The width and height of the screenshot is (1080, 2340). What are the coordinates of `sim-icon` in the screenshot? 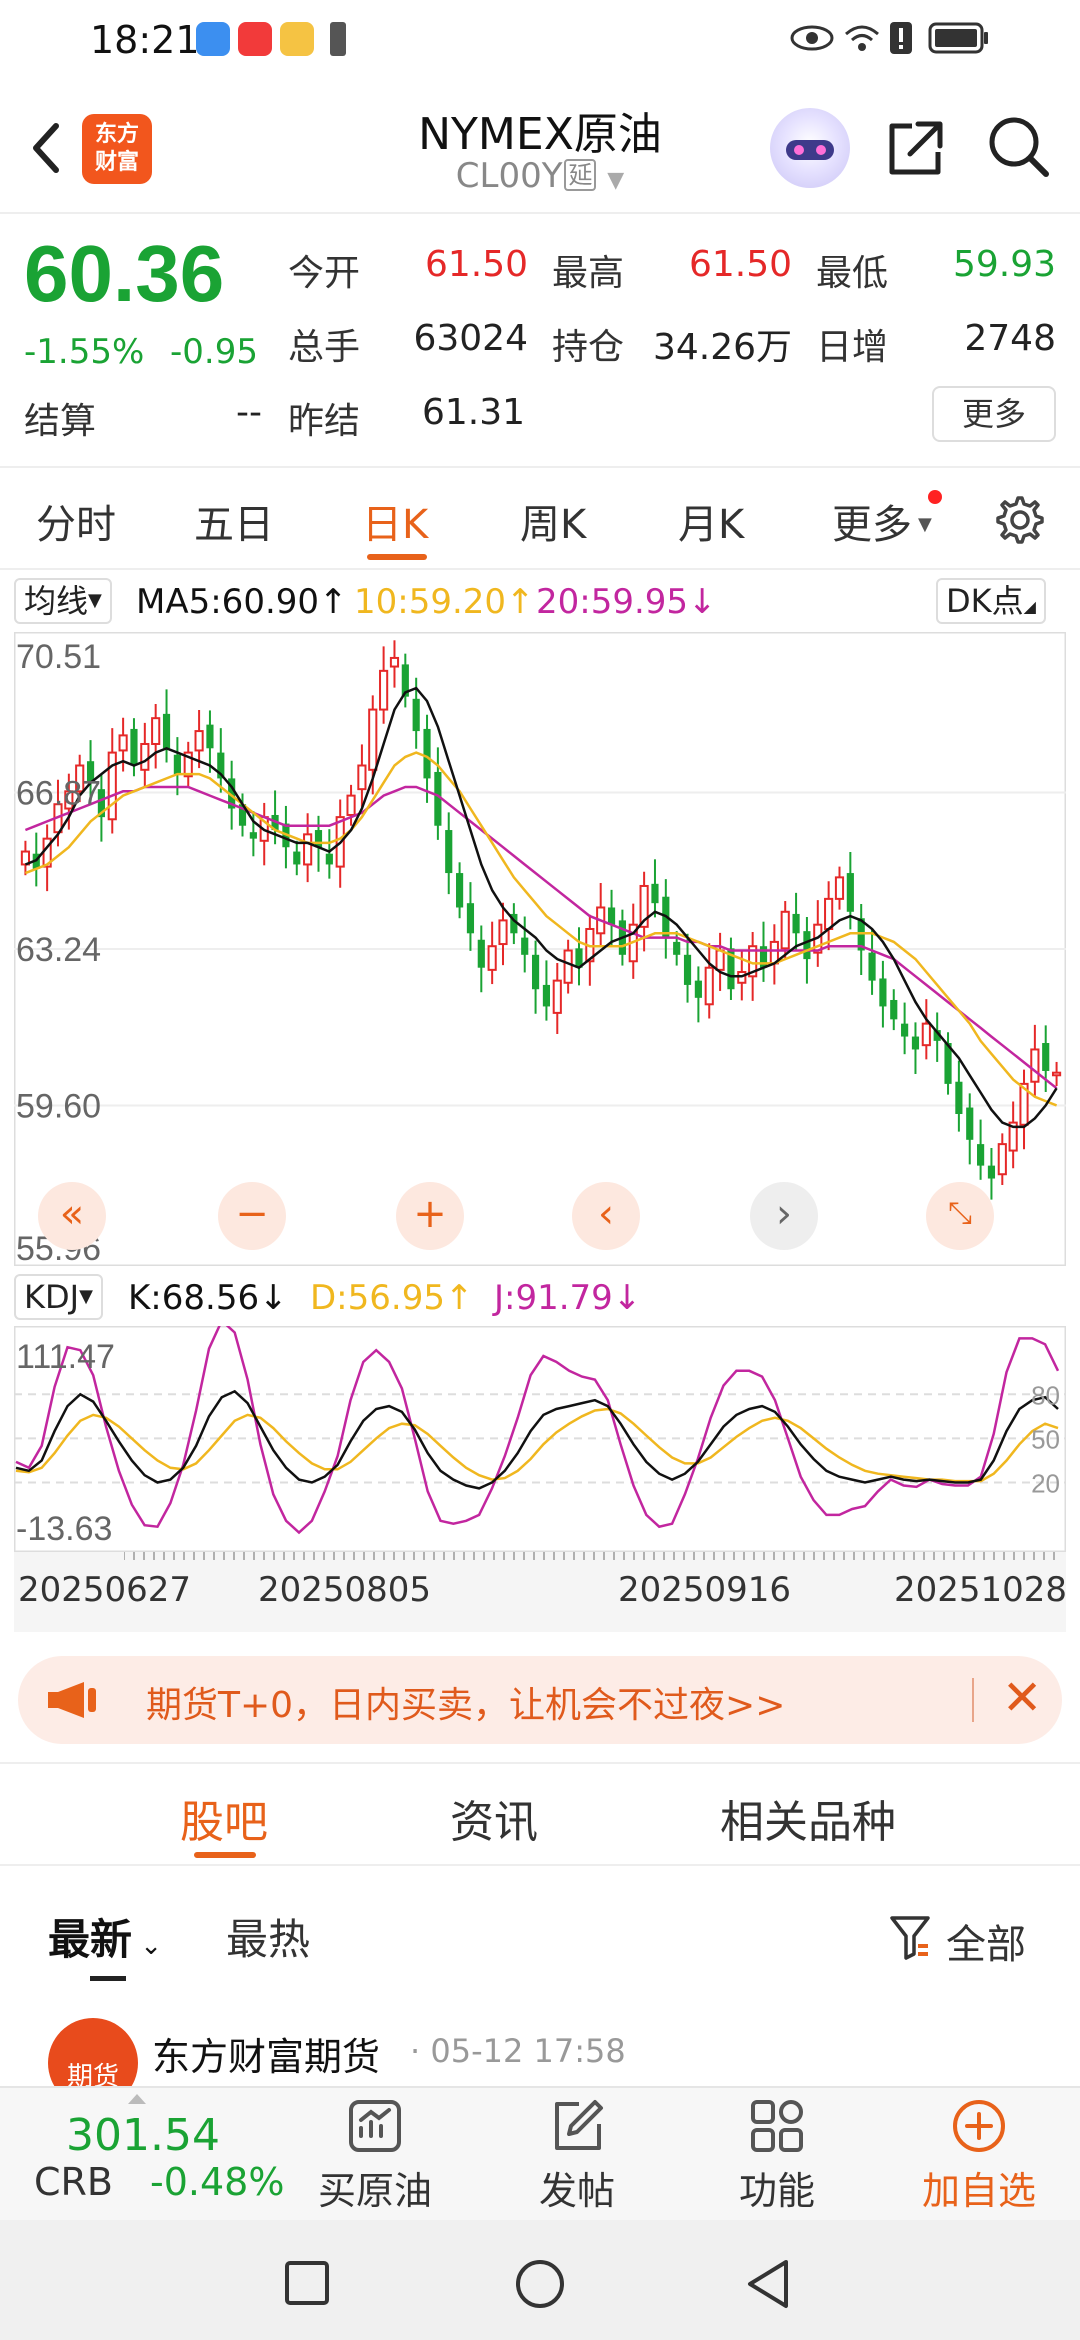 It's located at (338, 39).